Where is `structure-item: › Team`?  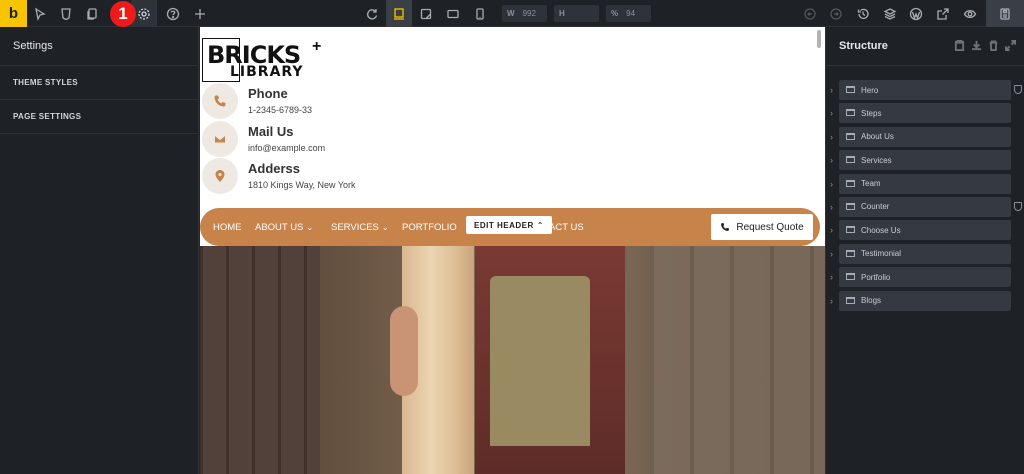
structure-item: › Team is located at coordinates (925, 184).